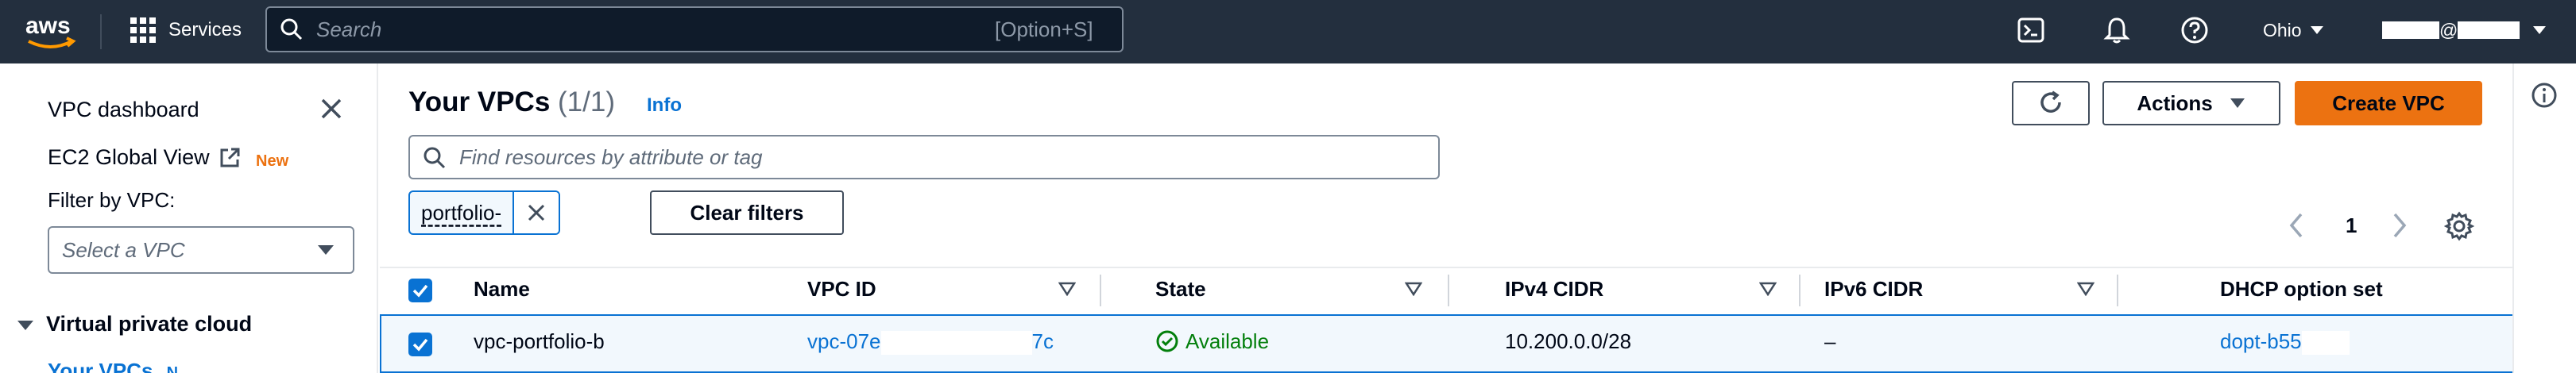 This screenshot has height=373, width=2576. What do you see at coordinates (586, 102) in the screenshot?
I see `selection-count: (1/1)` at bounding box center [586, 102].